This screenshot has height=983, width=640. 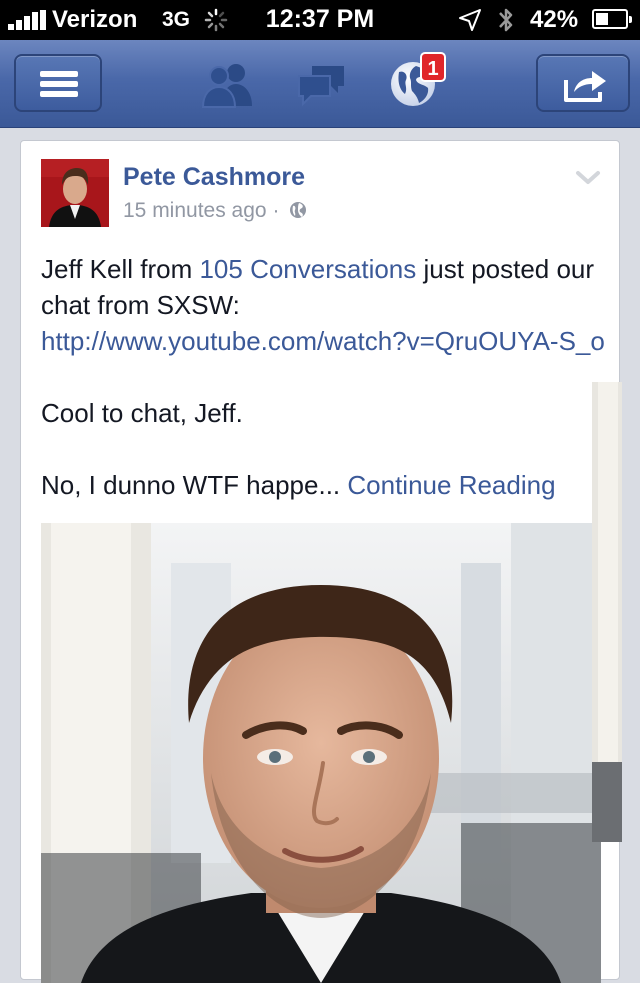 I want to click on post-text-intro: Jeff Kell from, so click(x=120, y=269).